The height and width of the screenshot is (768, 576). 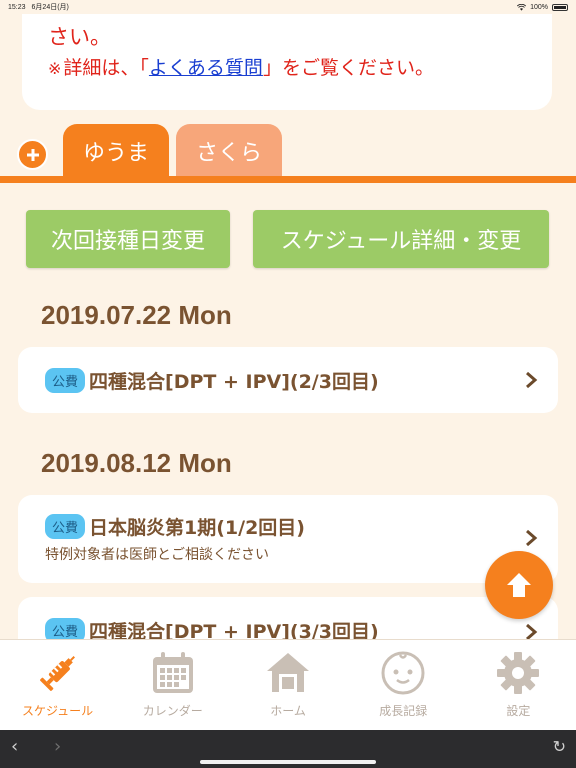 What do you see at coordinates (157, 555) in the screenshot?
I see `vaccine-note: 特例対象者は医師とご相談ください` at bounding box center [157, 555].